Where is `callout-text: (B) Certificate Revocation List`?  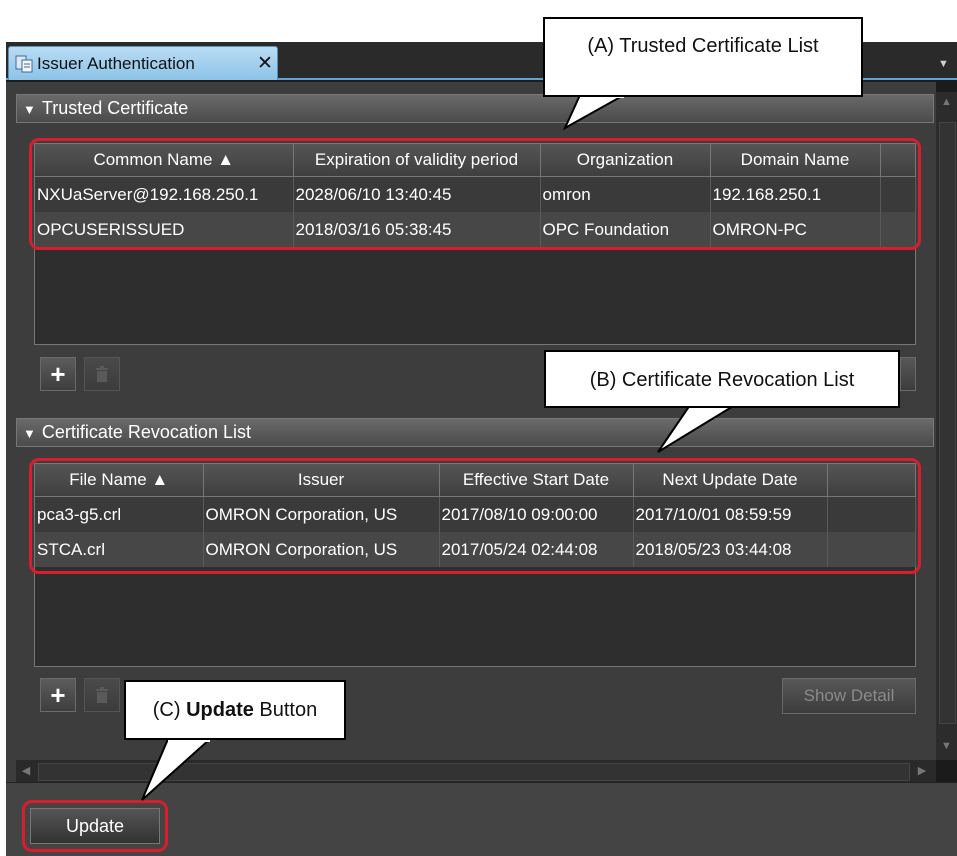
callout-text: (B) Certificate Revocation List is located at coordinates (722, 380).